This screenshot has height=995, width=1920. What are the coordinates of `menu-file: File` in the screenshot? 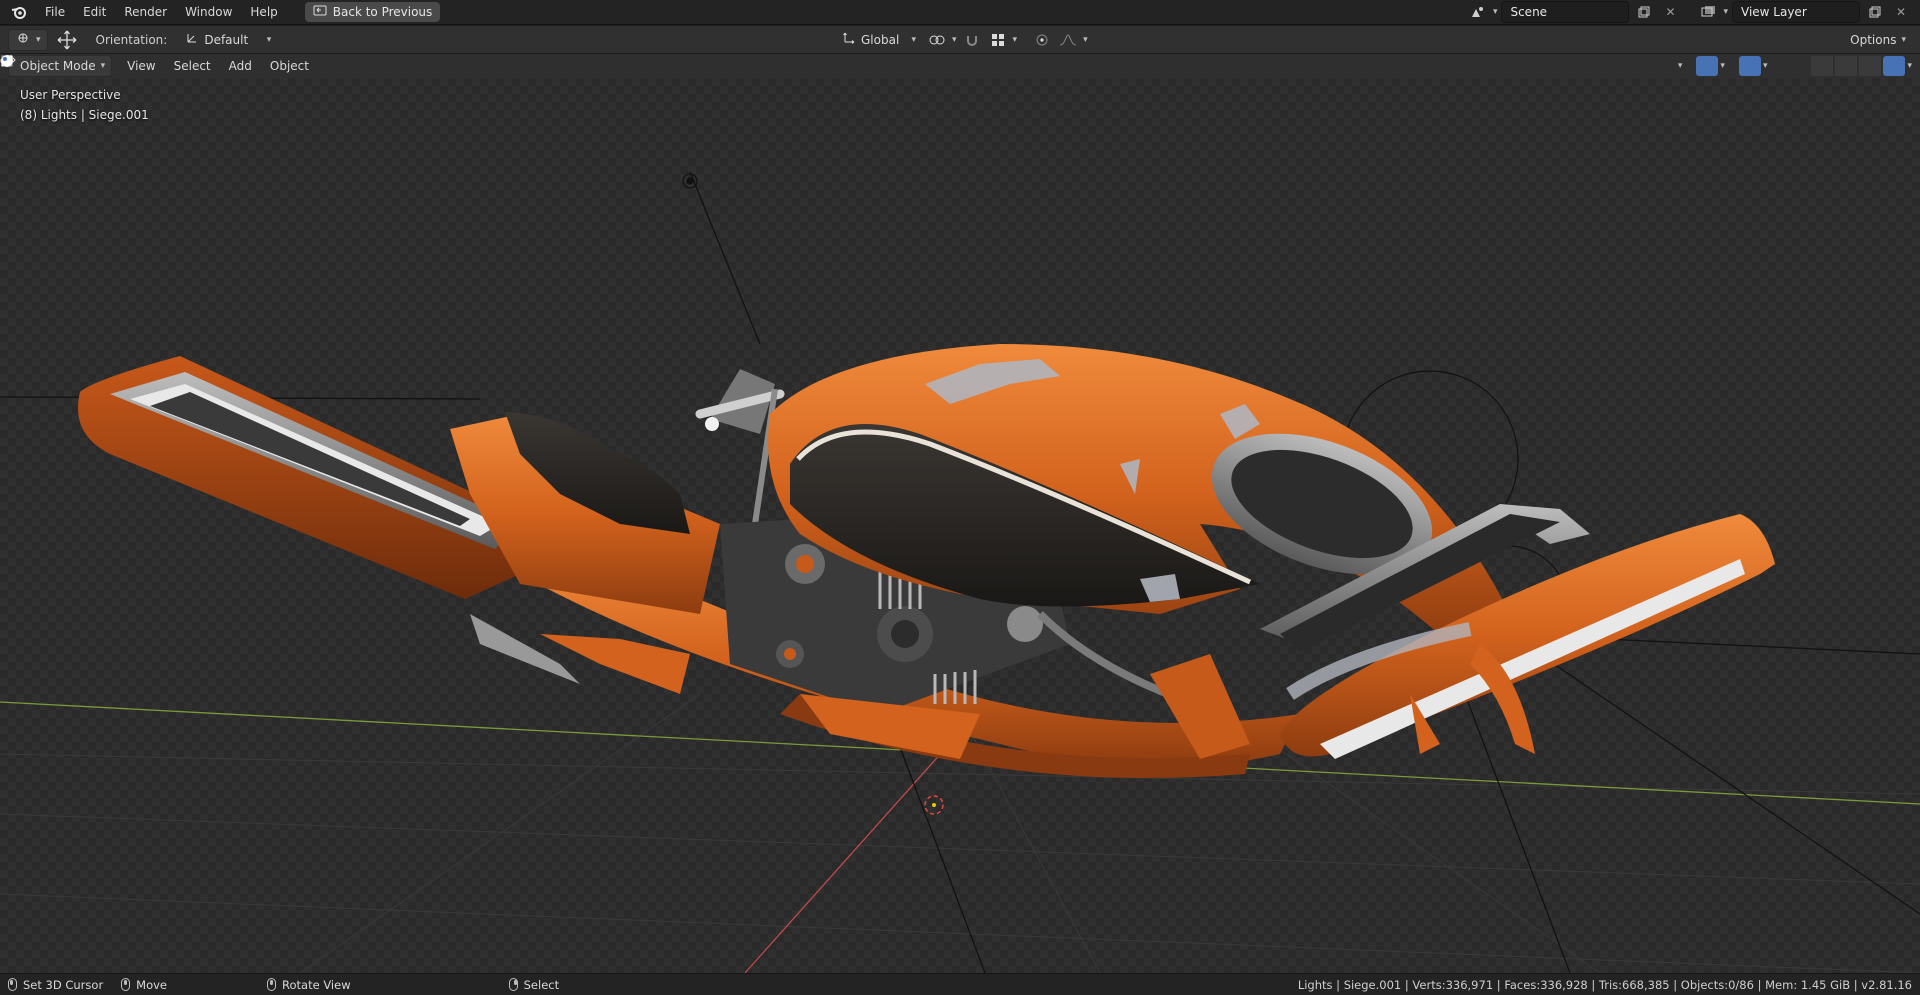 It's located at (55, 12).